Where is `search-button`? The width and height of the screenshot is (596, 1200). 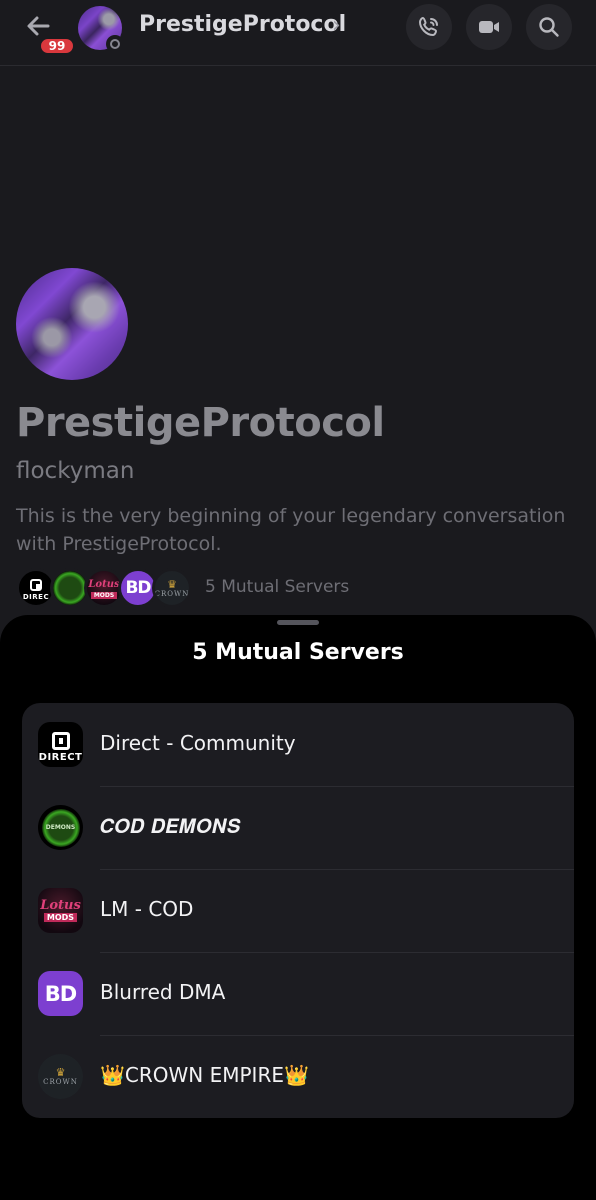 search-button is located at coordinates (549, 27).